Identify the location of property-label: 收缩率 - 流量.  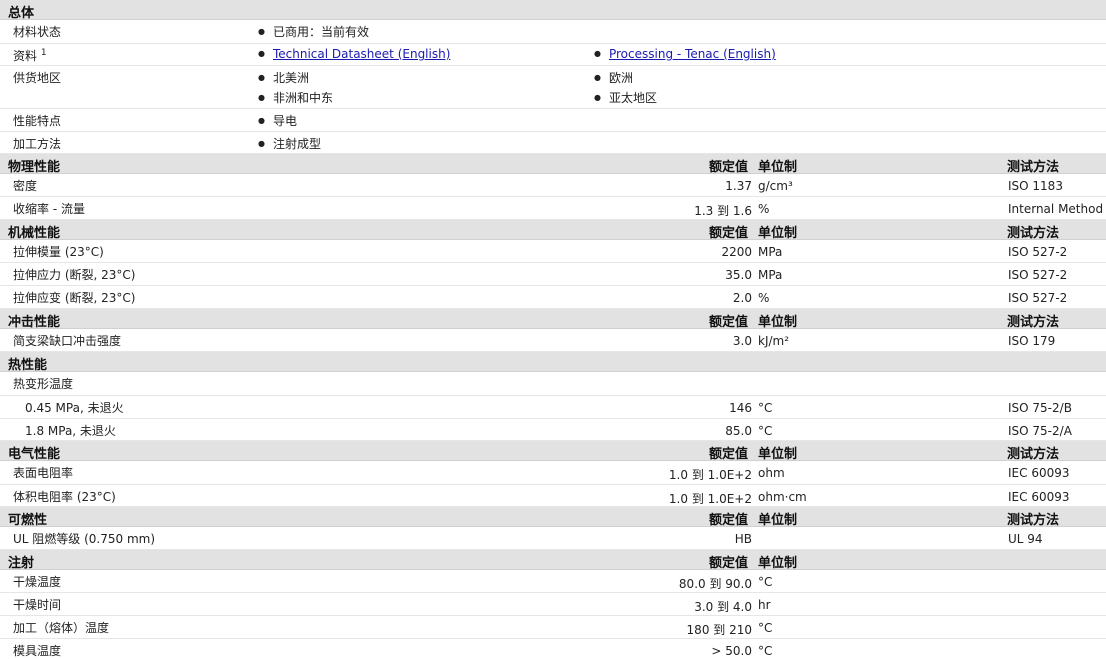
(49, 209).